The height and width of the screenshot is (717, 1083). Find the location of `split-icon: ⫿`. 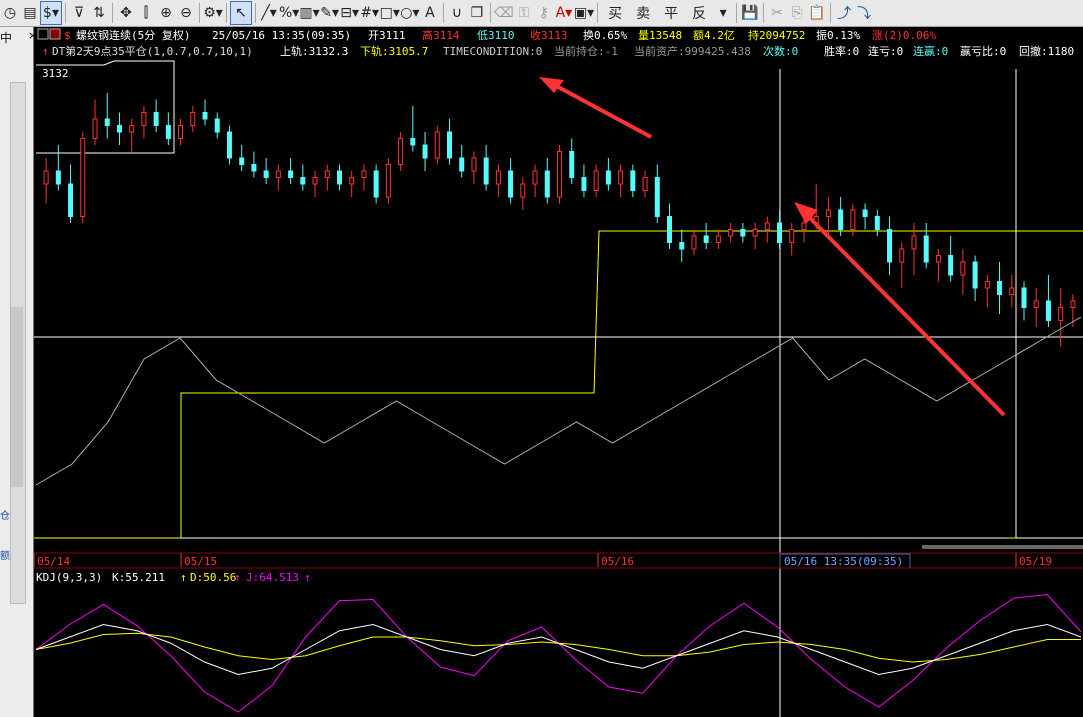

split-icon: ⫿ is located at coordinates (146, 13).